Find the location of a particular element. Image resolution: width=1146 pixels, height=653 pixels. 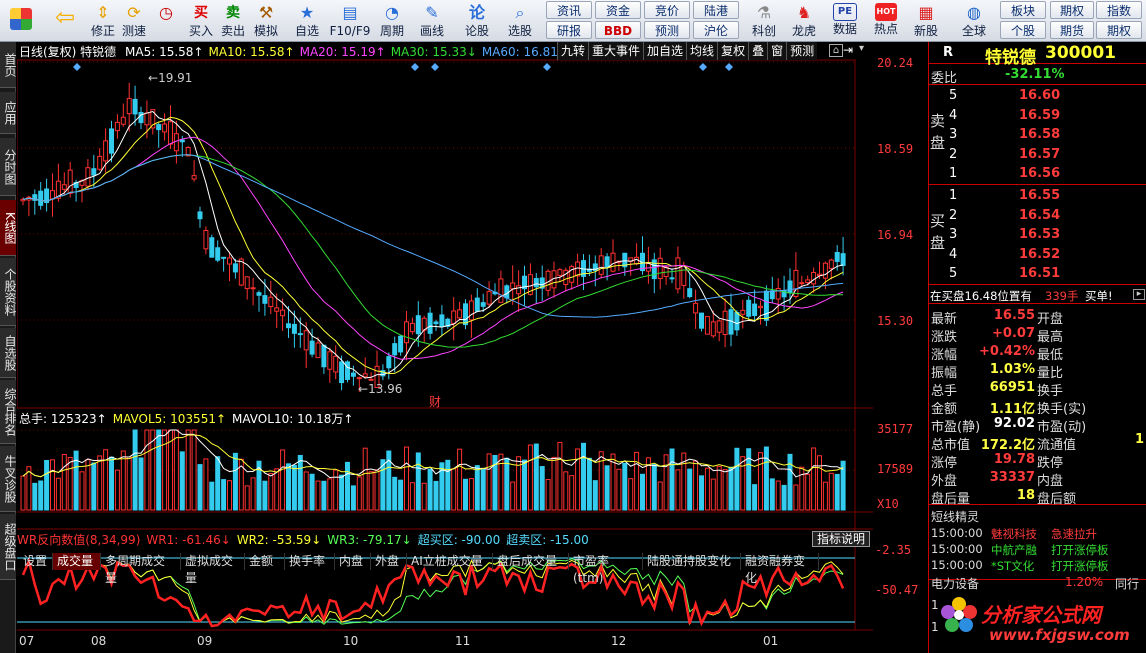

order-book-row: 2 16.54 is located at coordinates (1037, 217).